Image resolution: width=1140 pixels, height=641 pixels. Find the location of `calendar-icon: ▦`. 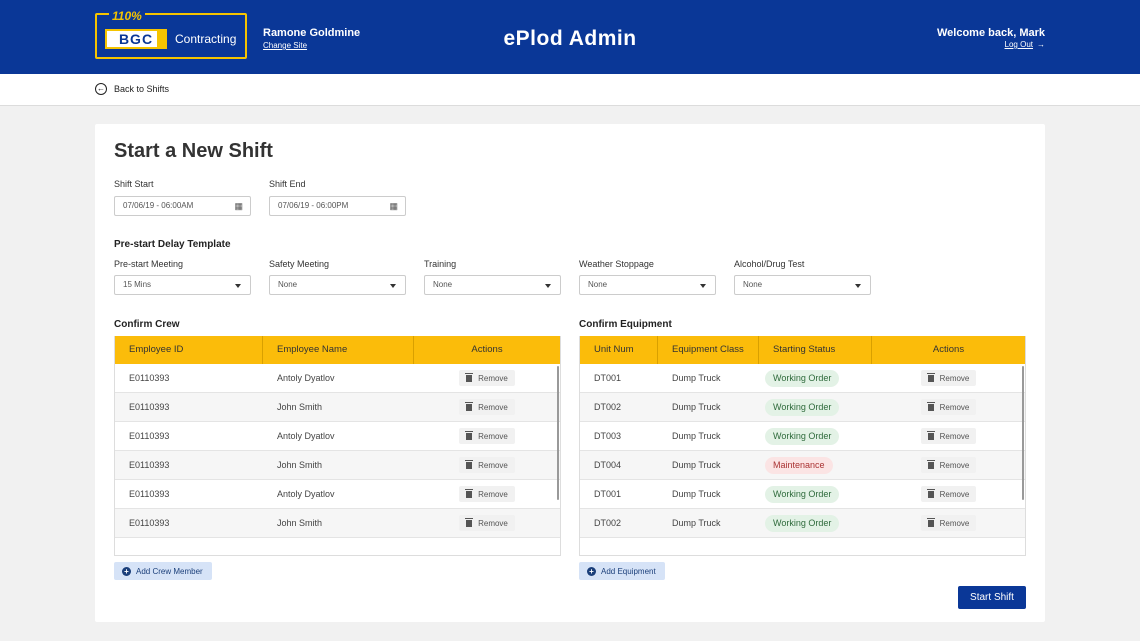

calendar-icon: ▦ is located at coordinates (238, 206).